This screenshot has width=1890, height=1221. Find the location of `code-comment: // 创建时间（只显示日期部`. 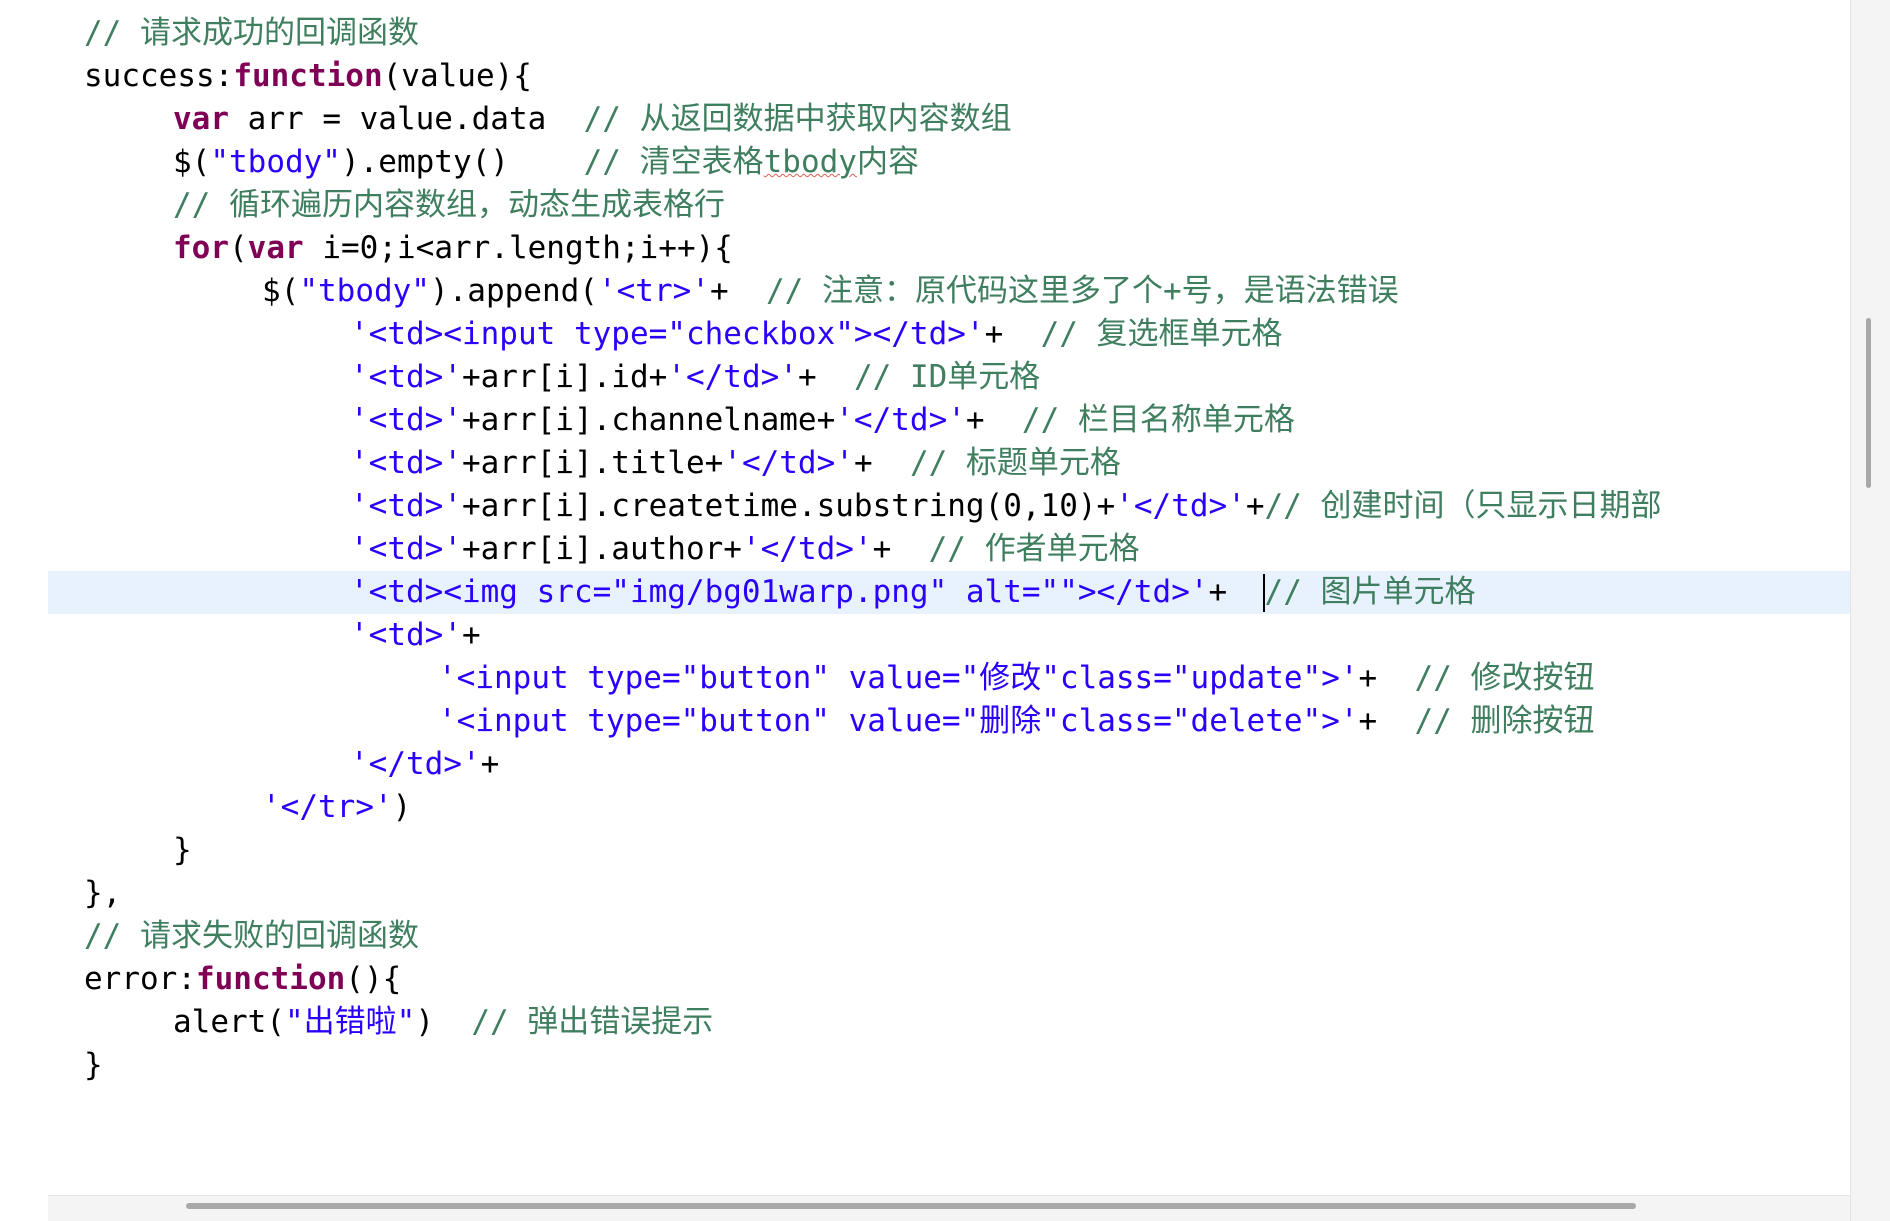

code-comment: // 创建时间（只显示日期部 is located at coordinates (1463, 506).